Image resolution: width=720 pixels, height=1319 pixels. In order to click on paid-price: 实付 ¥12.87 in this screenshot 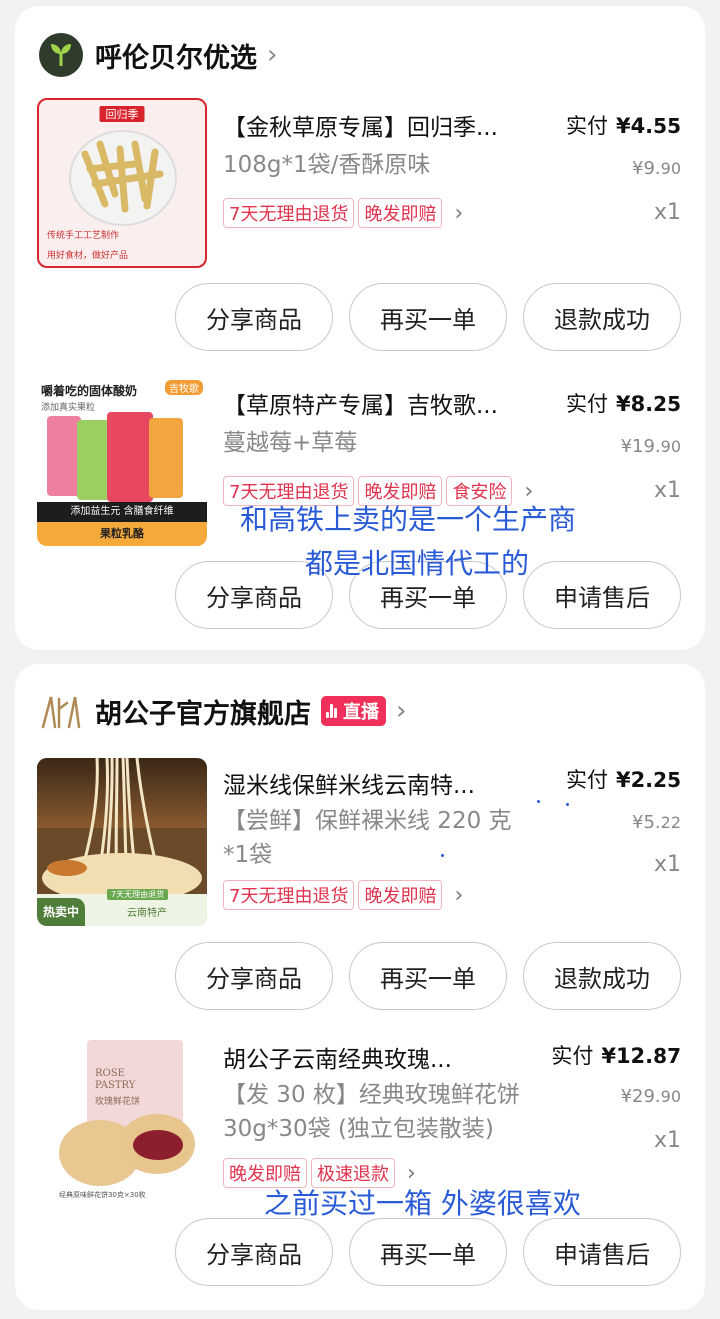, I will do `click(616, 1056)`.